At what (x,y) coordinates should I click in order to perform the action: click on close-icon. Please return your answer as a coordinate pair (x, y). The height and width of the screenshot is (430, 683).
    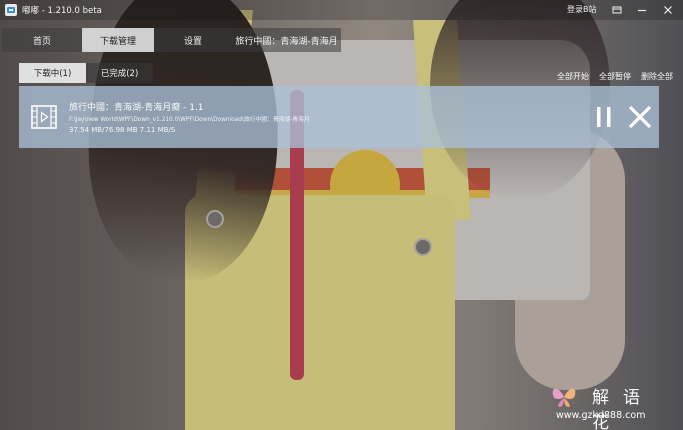
    Looking at the image, I should click on (668, 10).